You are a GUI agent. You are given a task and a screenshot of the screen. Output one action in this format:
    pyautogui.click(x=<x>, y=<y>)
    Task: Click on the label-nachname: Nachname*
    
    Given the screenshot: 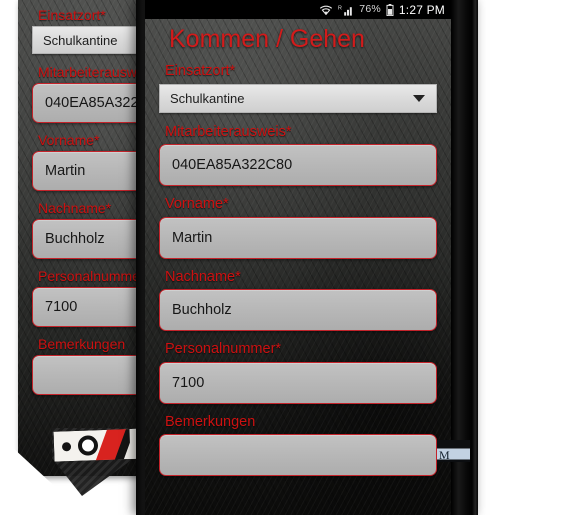 What is the action you would take?
    pyautogui.click(x=203, y=276)
    